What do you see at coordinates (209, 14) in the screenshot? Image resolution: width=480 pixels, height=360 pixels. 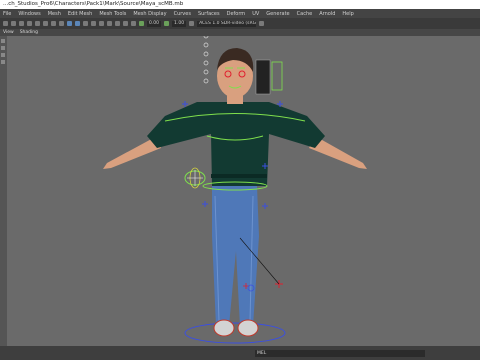 I see `menu-surfaces: Surfaces` at bounding box center [209, 14].